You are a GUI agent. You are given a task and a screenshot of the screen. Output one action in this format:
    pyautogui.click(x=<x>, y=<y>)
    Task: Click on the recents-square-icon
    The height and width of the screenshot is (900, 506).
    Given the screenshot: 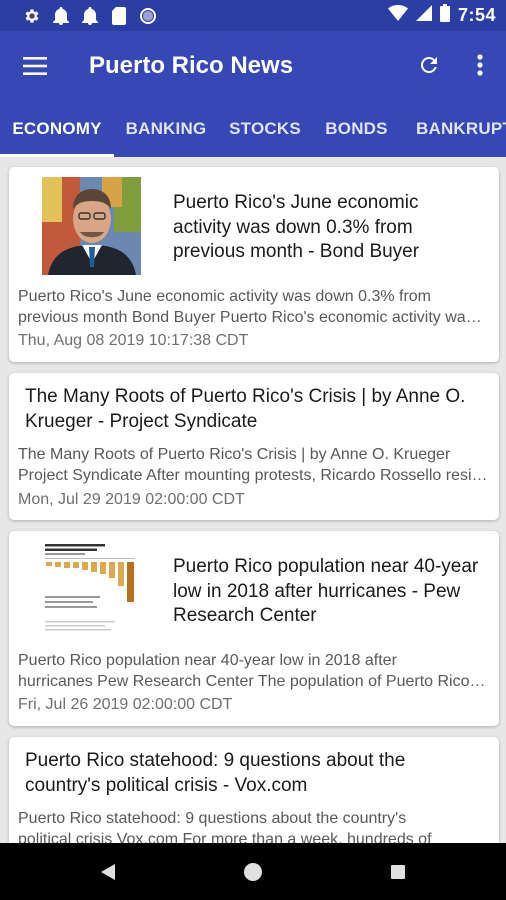 What is the action you would take?
    pyautogui.click(x=398, y=872)
    